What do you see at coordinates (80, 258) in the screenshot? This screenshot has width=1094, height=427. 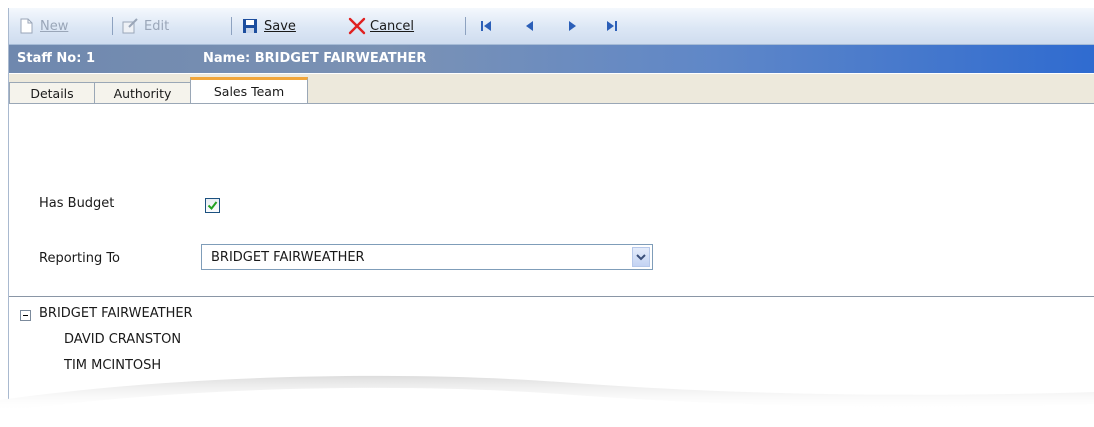 I see `reporting-to-label: Reporting To` at bounding box center [80, 258].